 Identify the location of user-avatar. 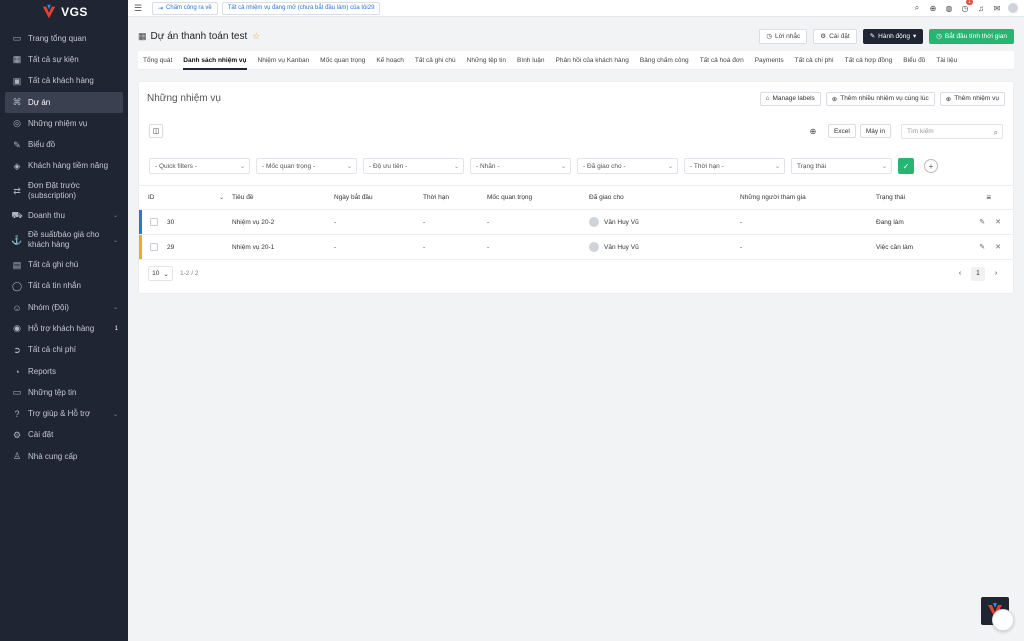
(1013, 8).